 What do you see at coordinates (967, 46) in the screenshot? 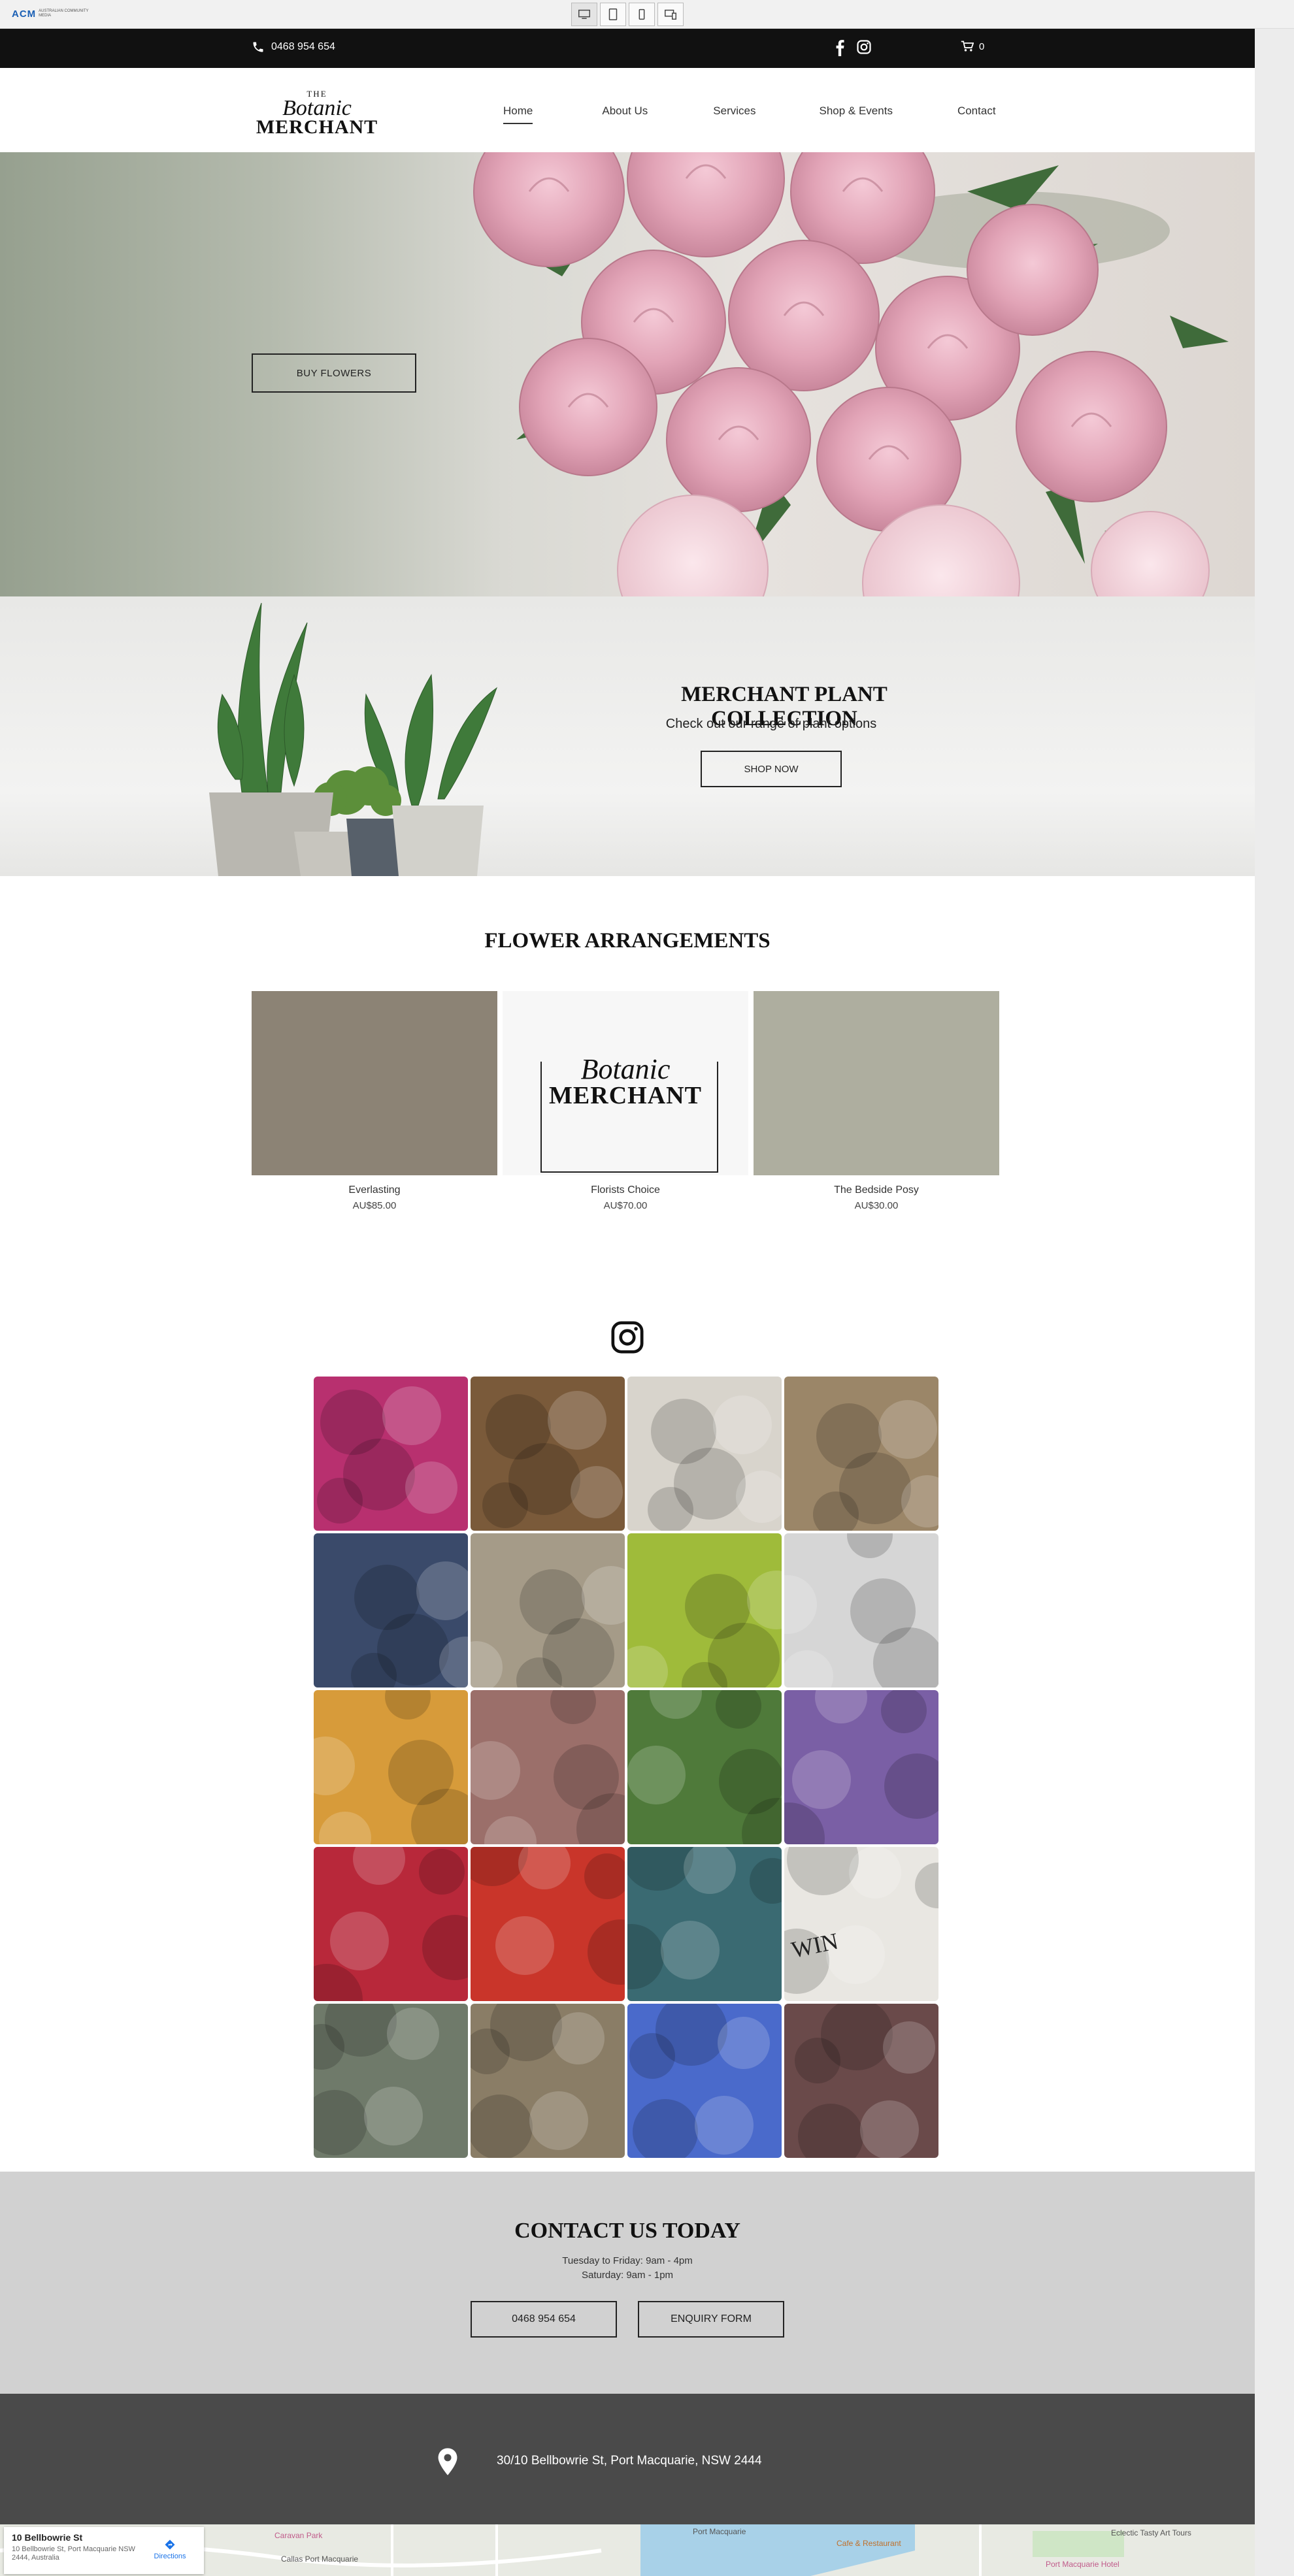
I see `cart-icon` at bounding box center [967, 46].